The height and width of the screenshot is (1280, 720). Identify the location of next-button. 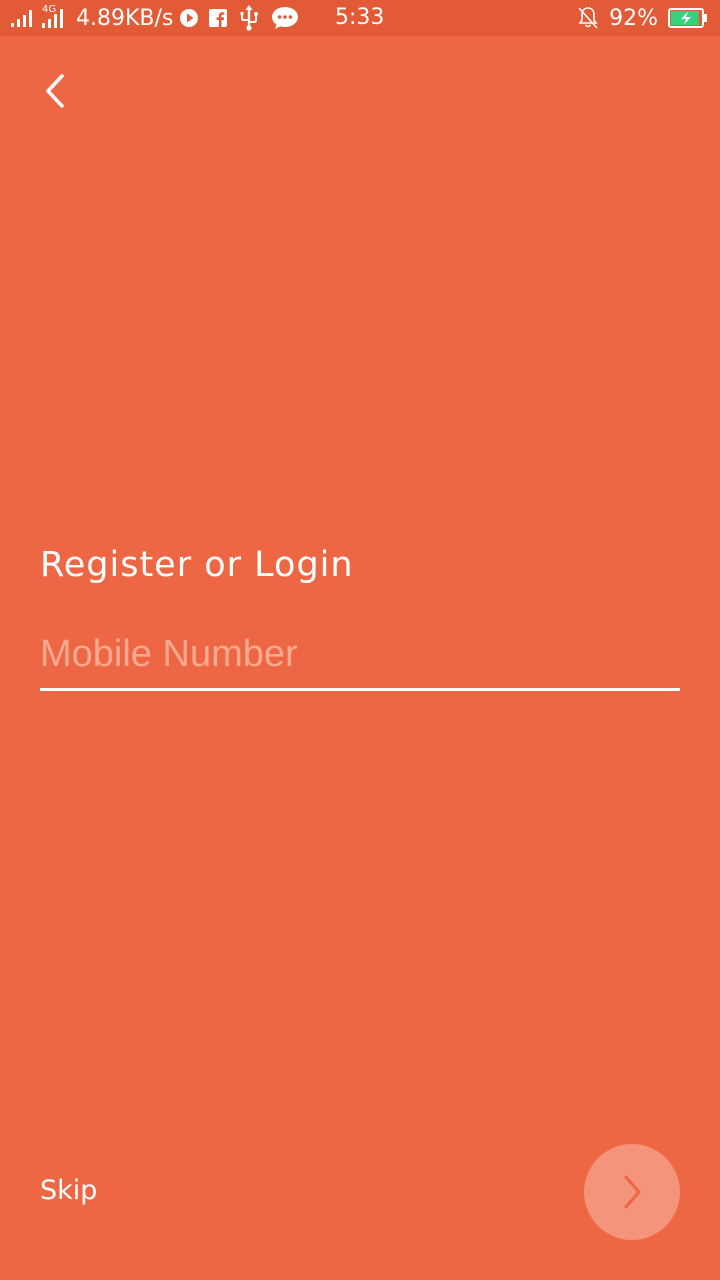
(632, 1192).